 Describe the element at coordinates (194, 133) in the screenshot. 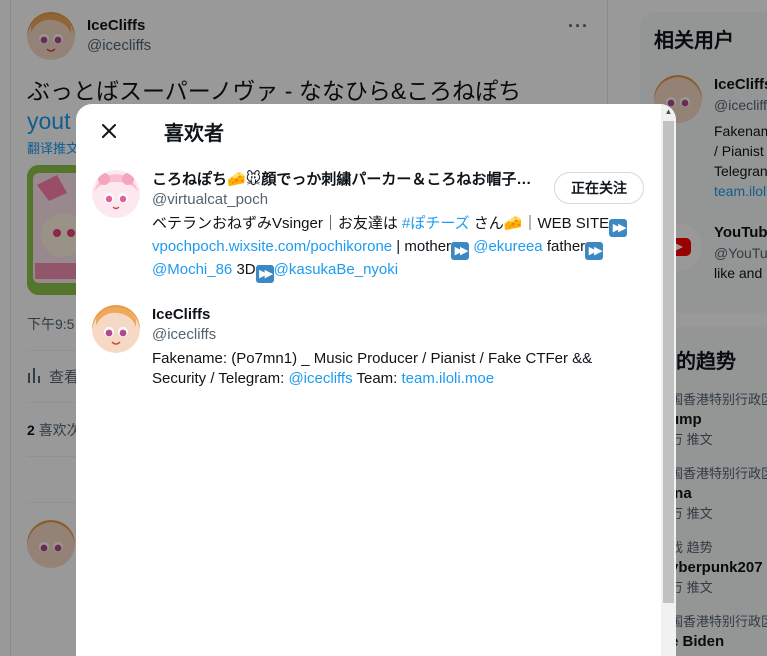

I see `modal-title: 喜欢者` at that location.